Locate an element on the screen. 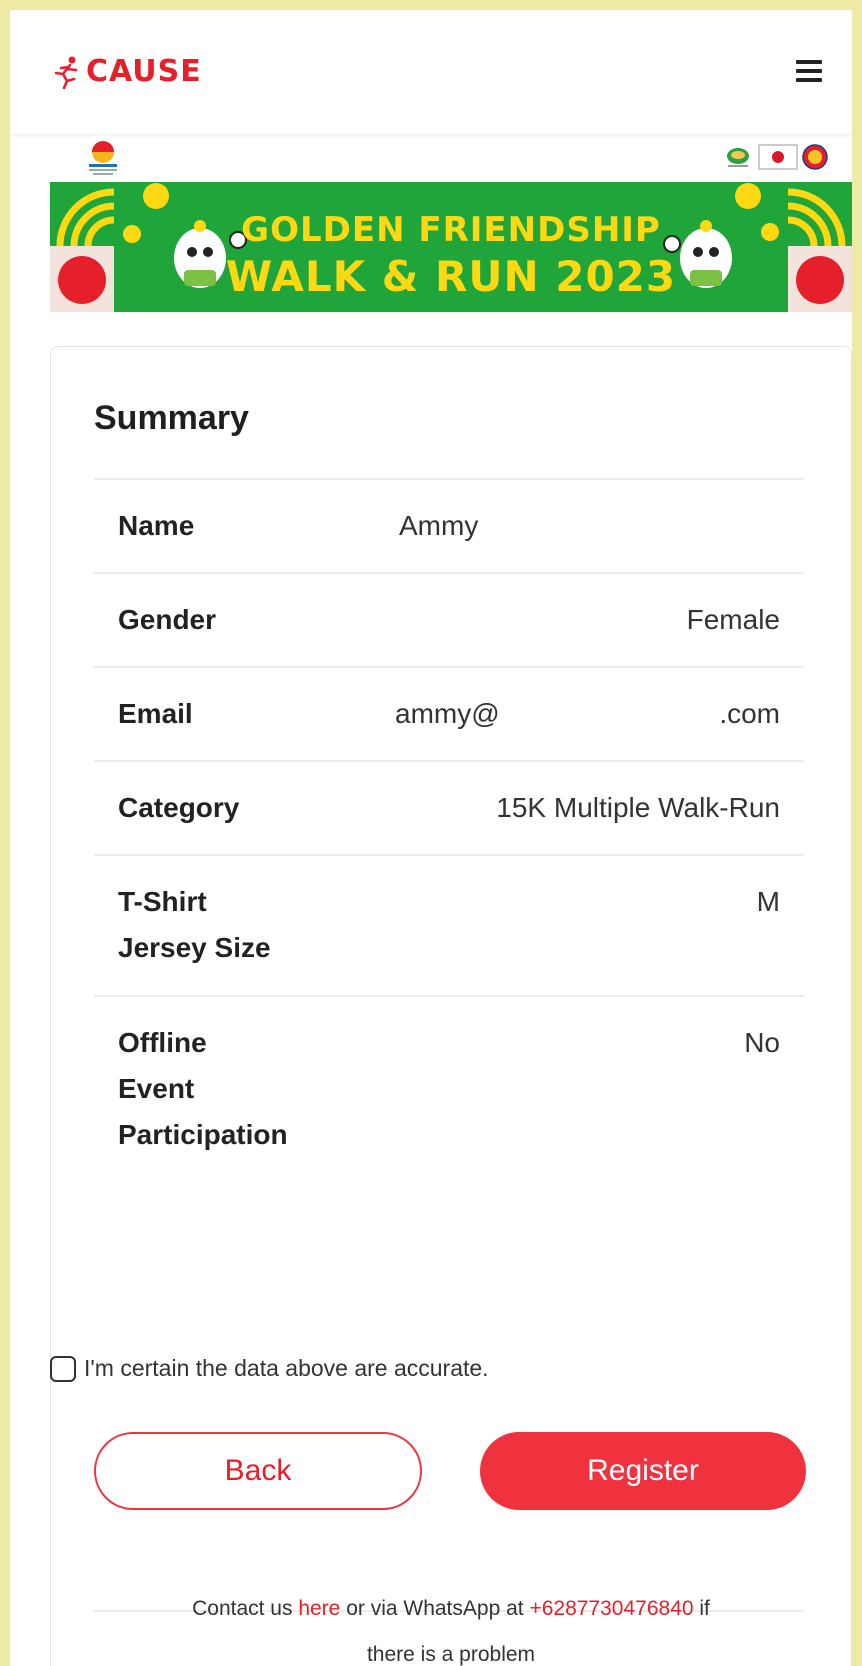  row-label-name: Name is located at coordinates (156, 525).